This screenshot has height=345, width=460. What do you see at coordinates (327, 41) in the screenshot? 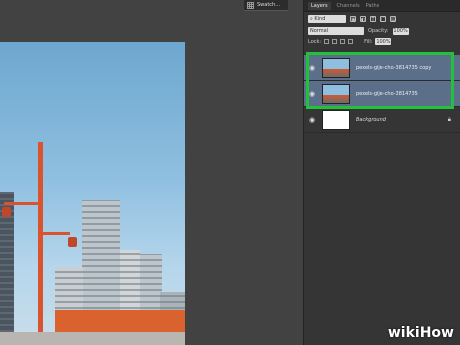
I see `lock-transparent-icon` at bounding box center [327, 41].